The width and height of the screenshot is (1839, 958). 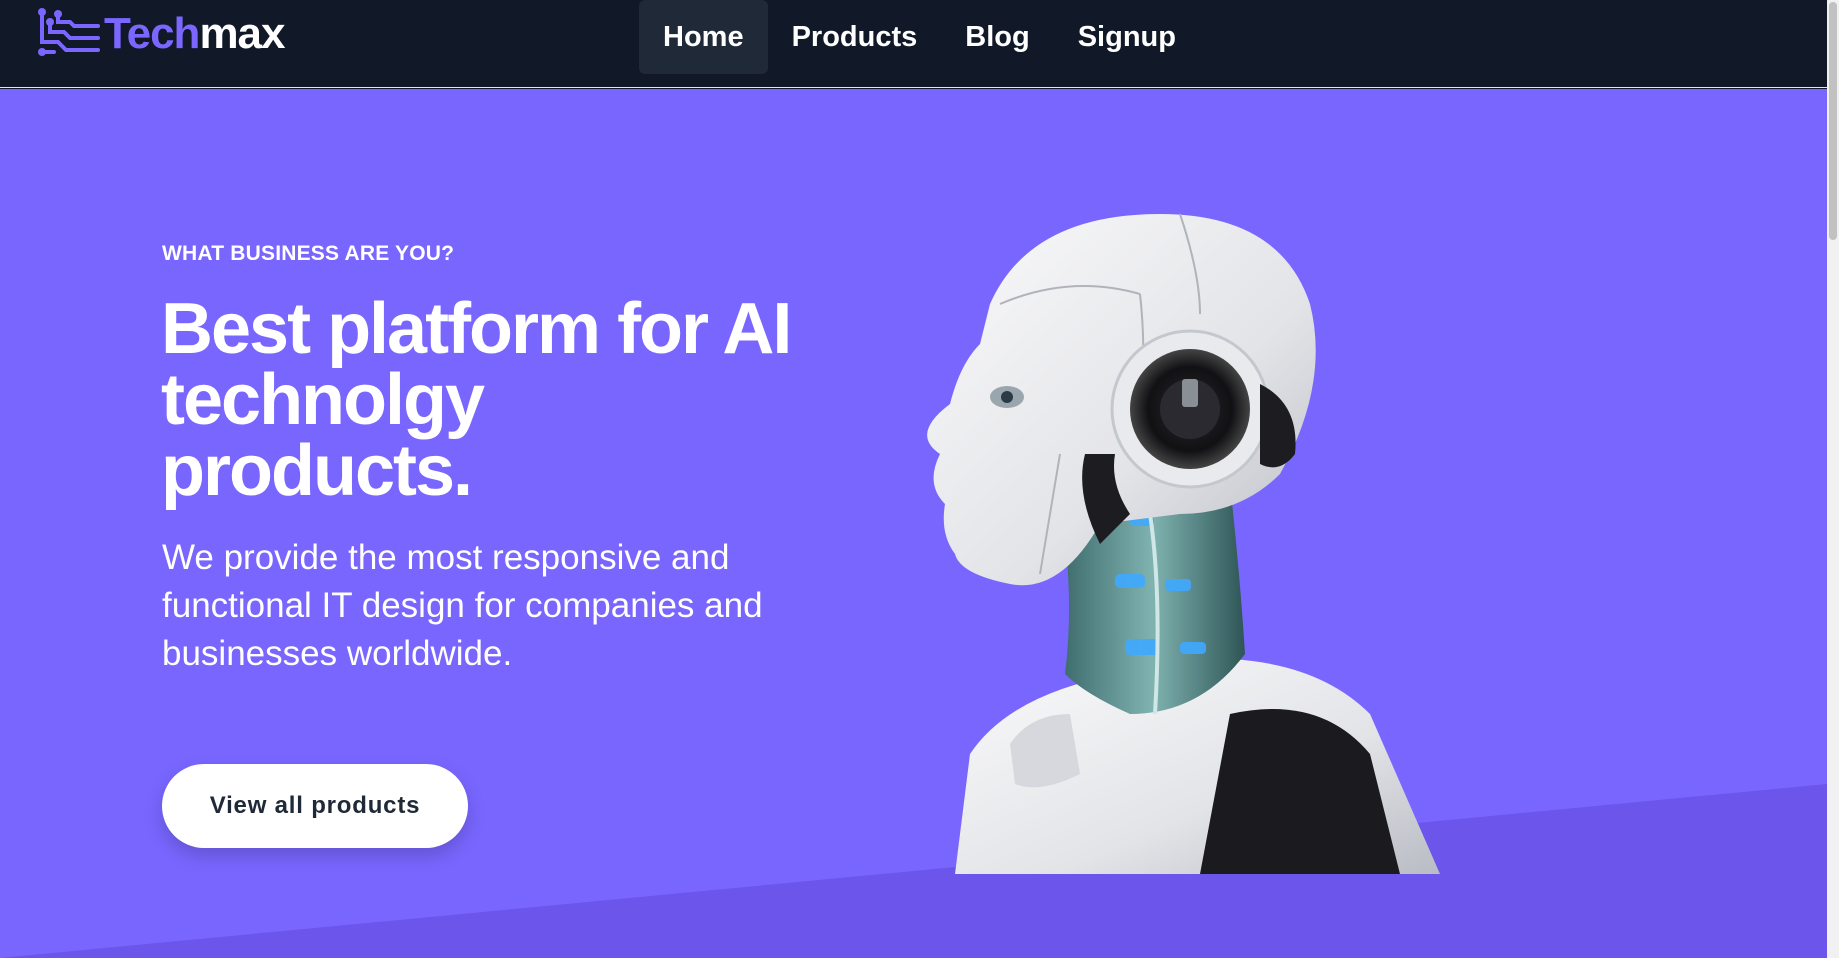 What do you see at coordinates (997, 37) in the screenshot?
I see `nav-blog: Blog` at bounding box center [997, 37].